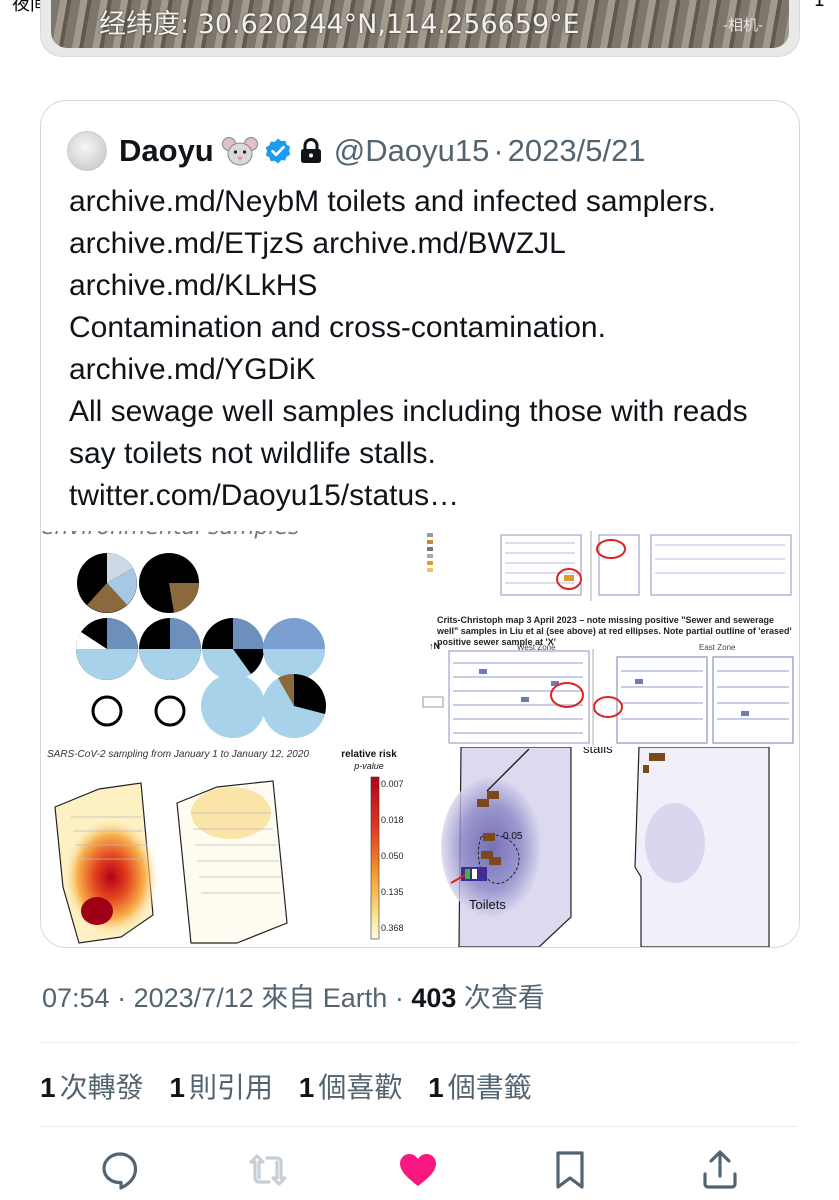  Describe the element at coordinates (743, 25) in the screenshot. I see `photo-camera-label: -相机-` at that location.